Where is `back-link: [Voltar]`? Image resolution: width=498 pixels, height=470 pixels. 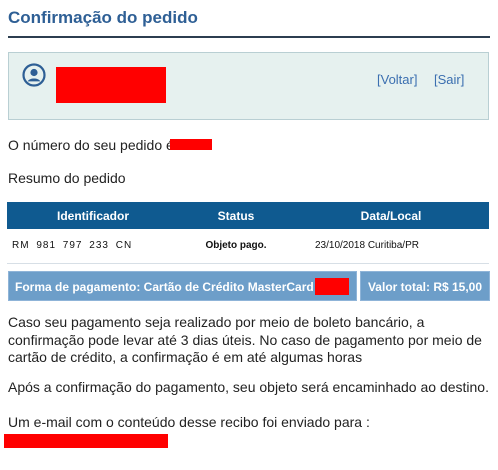
back-link: [Voltar] is located at coordinates (397, 79).